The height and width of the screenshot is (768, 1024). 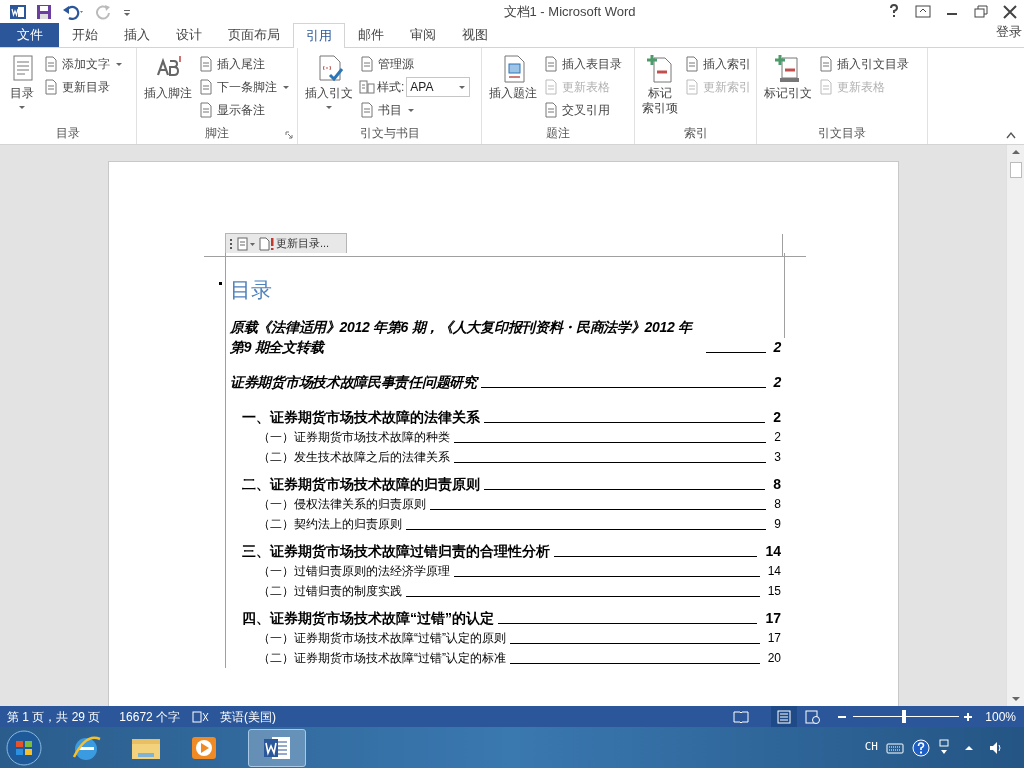 I want to click on toc-section-entry: （二）过错归责的制度实践, so click(x=330, y=591).